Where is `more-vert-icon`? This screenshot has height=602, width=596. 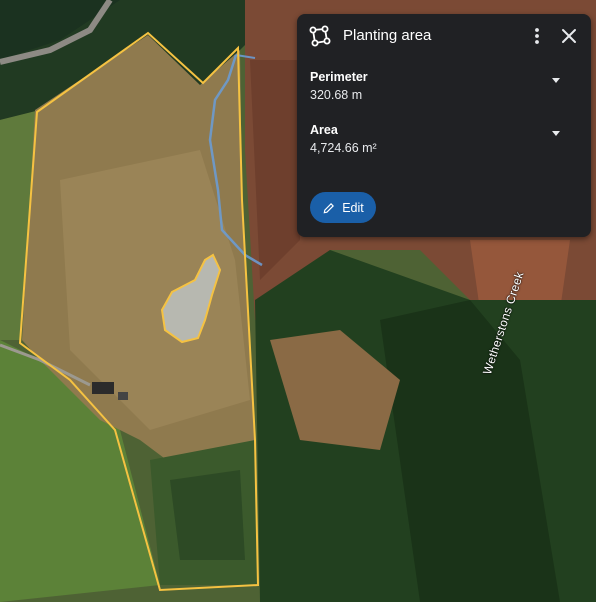 more-vert-icon is located at coordinates (537, 36).